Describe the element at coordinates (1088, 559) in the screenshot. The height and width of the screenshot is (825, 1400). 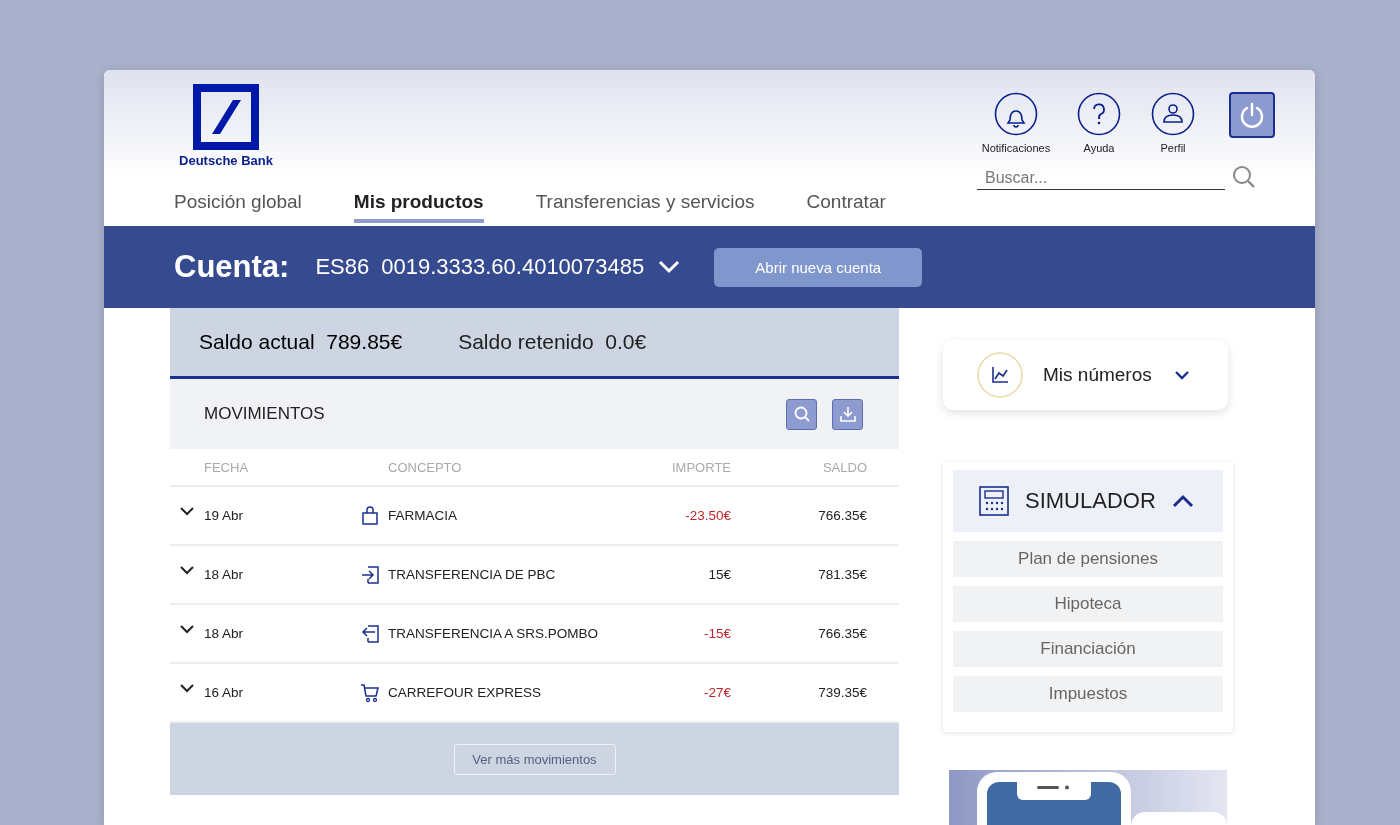
I see `simulator-item: Plan de pensiones` at that location.